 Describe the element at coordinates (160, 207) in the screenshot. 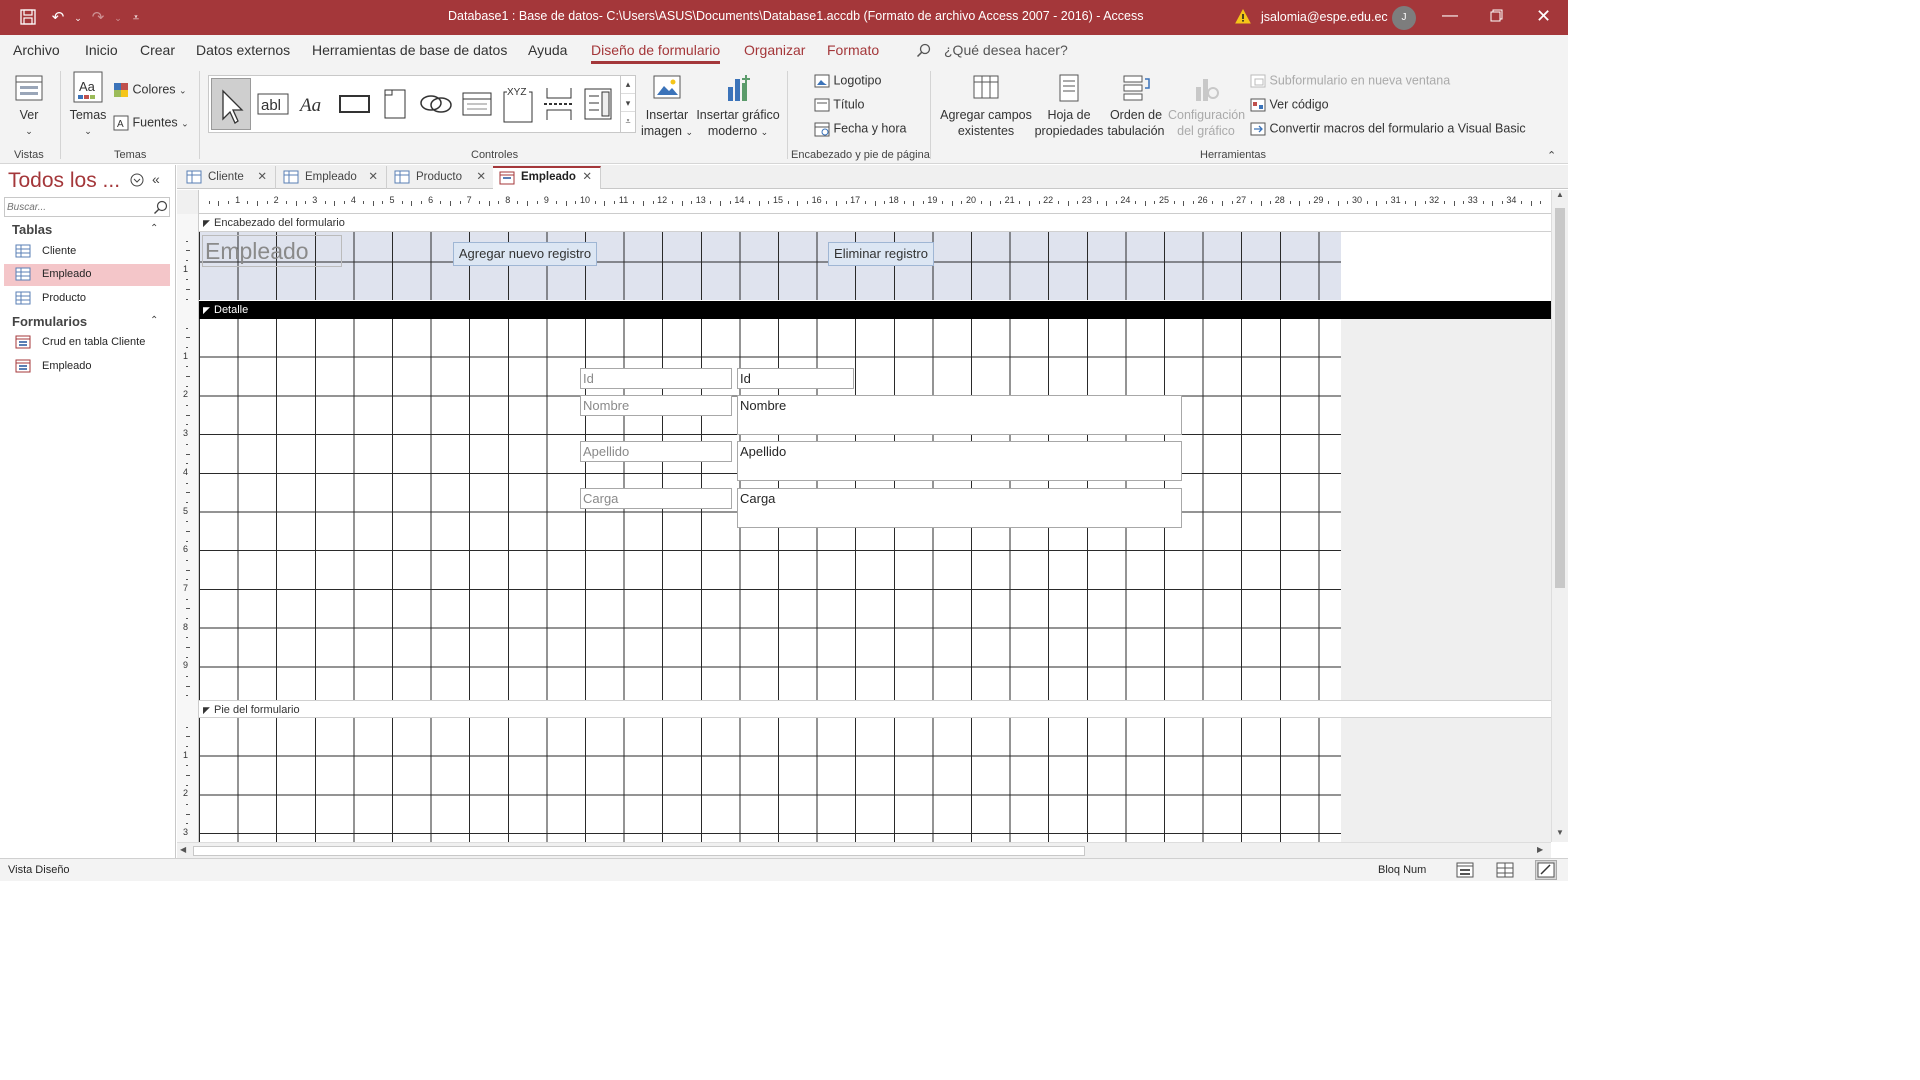

I see `search-icon` at that location.